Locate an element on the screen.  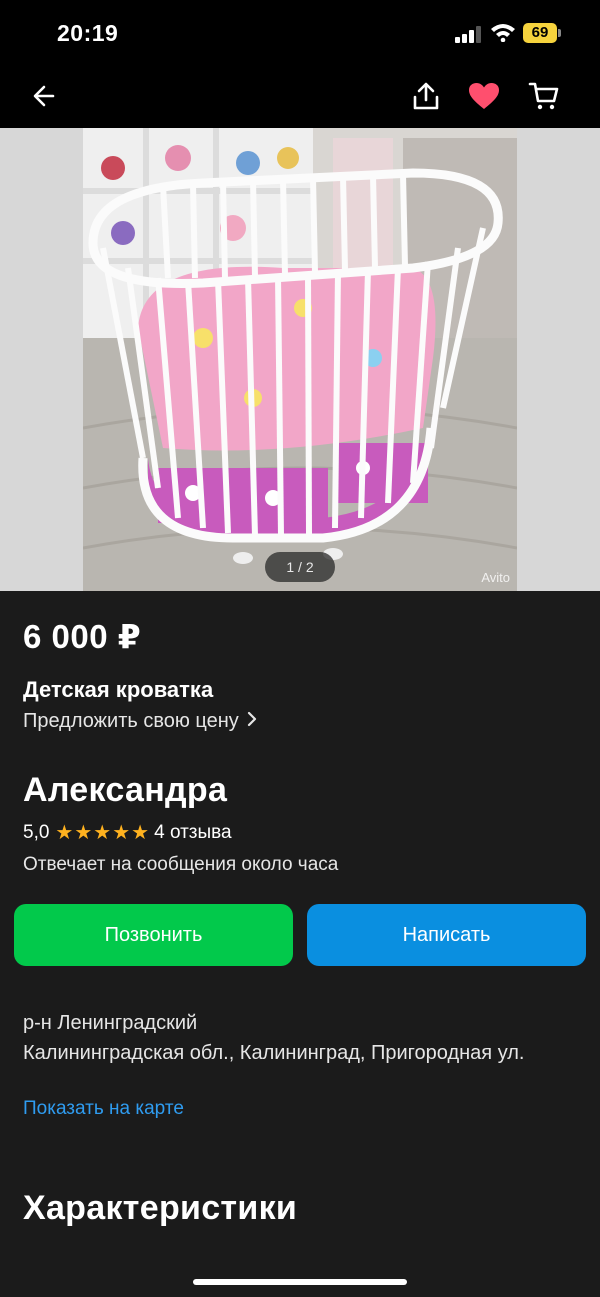
chevron-right-icon is located at coordinates (252, 721).